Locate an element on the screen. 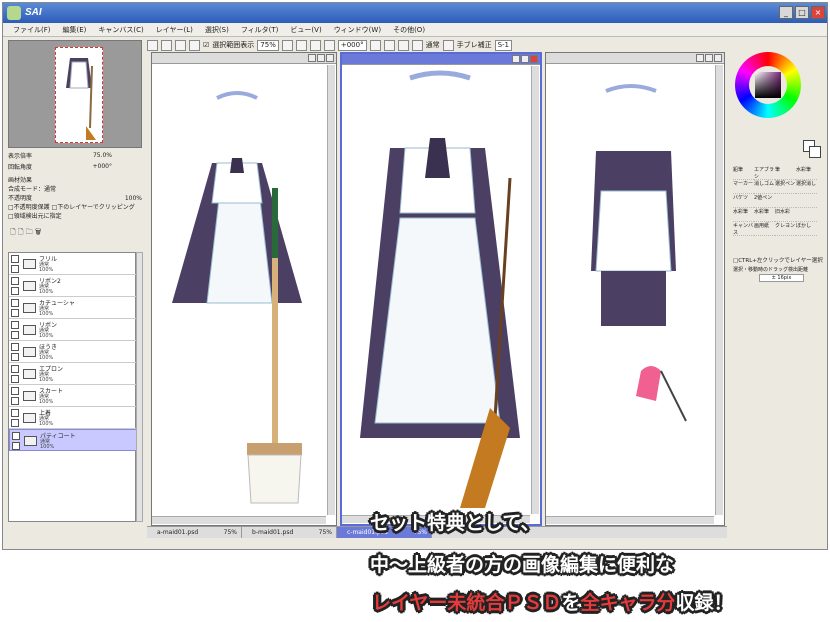 This screenshot has width=830, height=622. canvas-vscroll-b is located at coordinates (535, 290).